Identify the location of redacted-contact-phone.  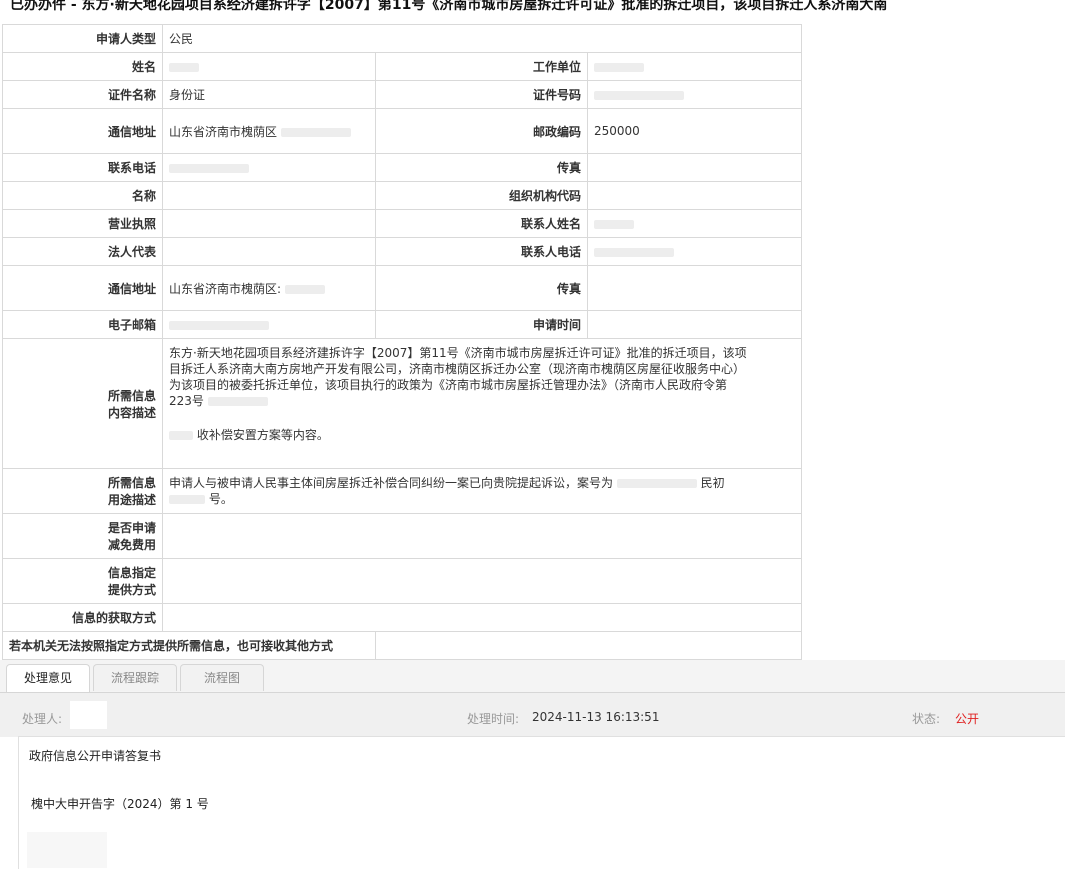
(634, 252).